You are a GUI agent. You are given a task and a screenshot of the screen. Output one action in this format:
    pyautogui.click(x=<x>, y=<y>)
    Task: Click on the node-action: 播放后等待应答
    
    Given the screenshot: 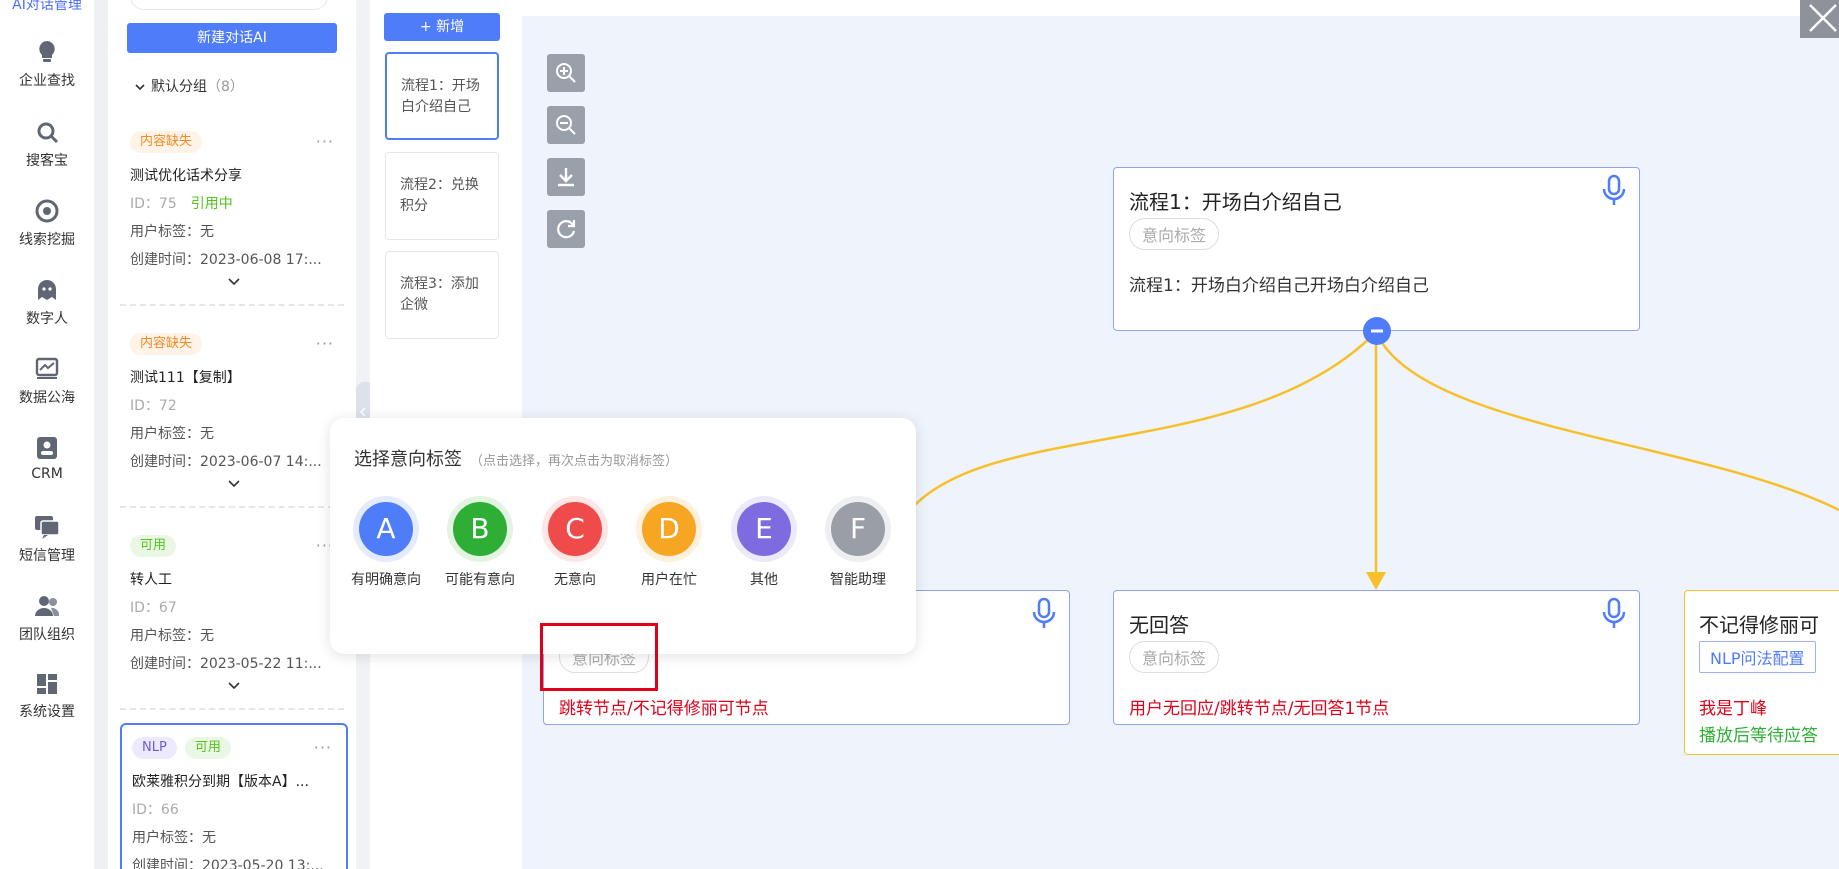 What is the action you would take?
    pyautogui.click(x=1758, y=736)
    